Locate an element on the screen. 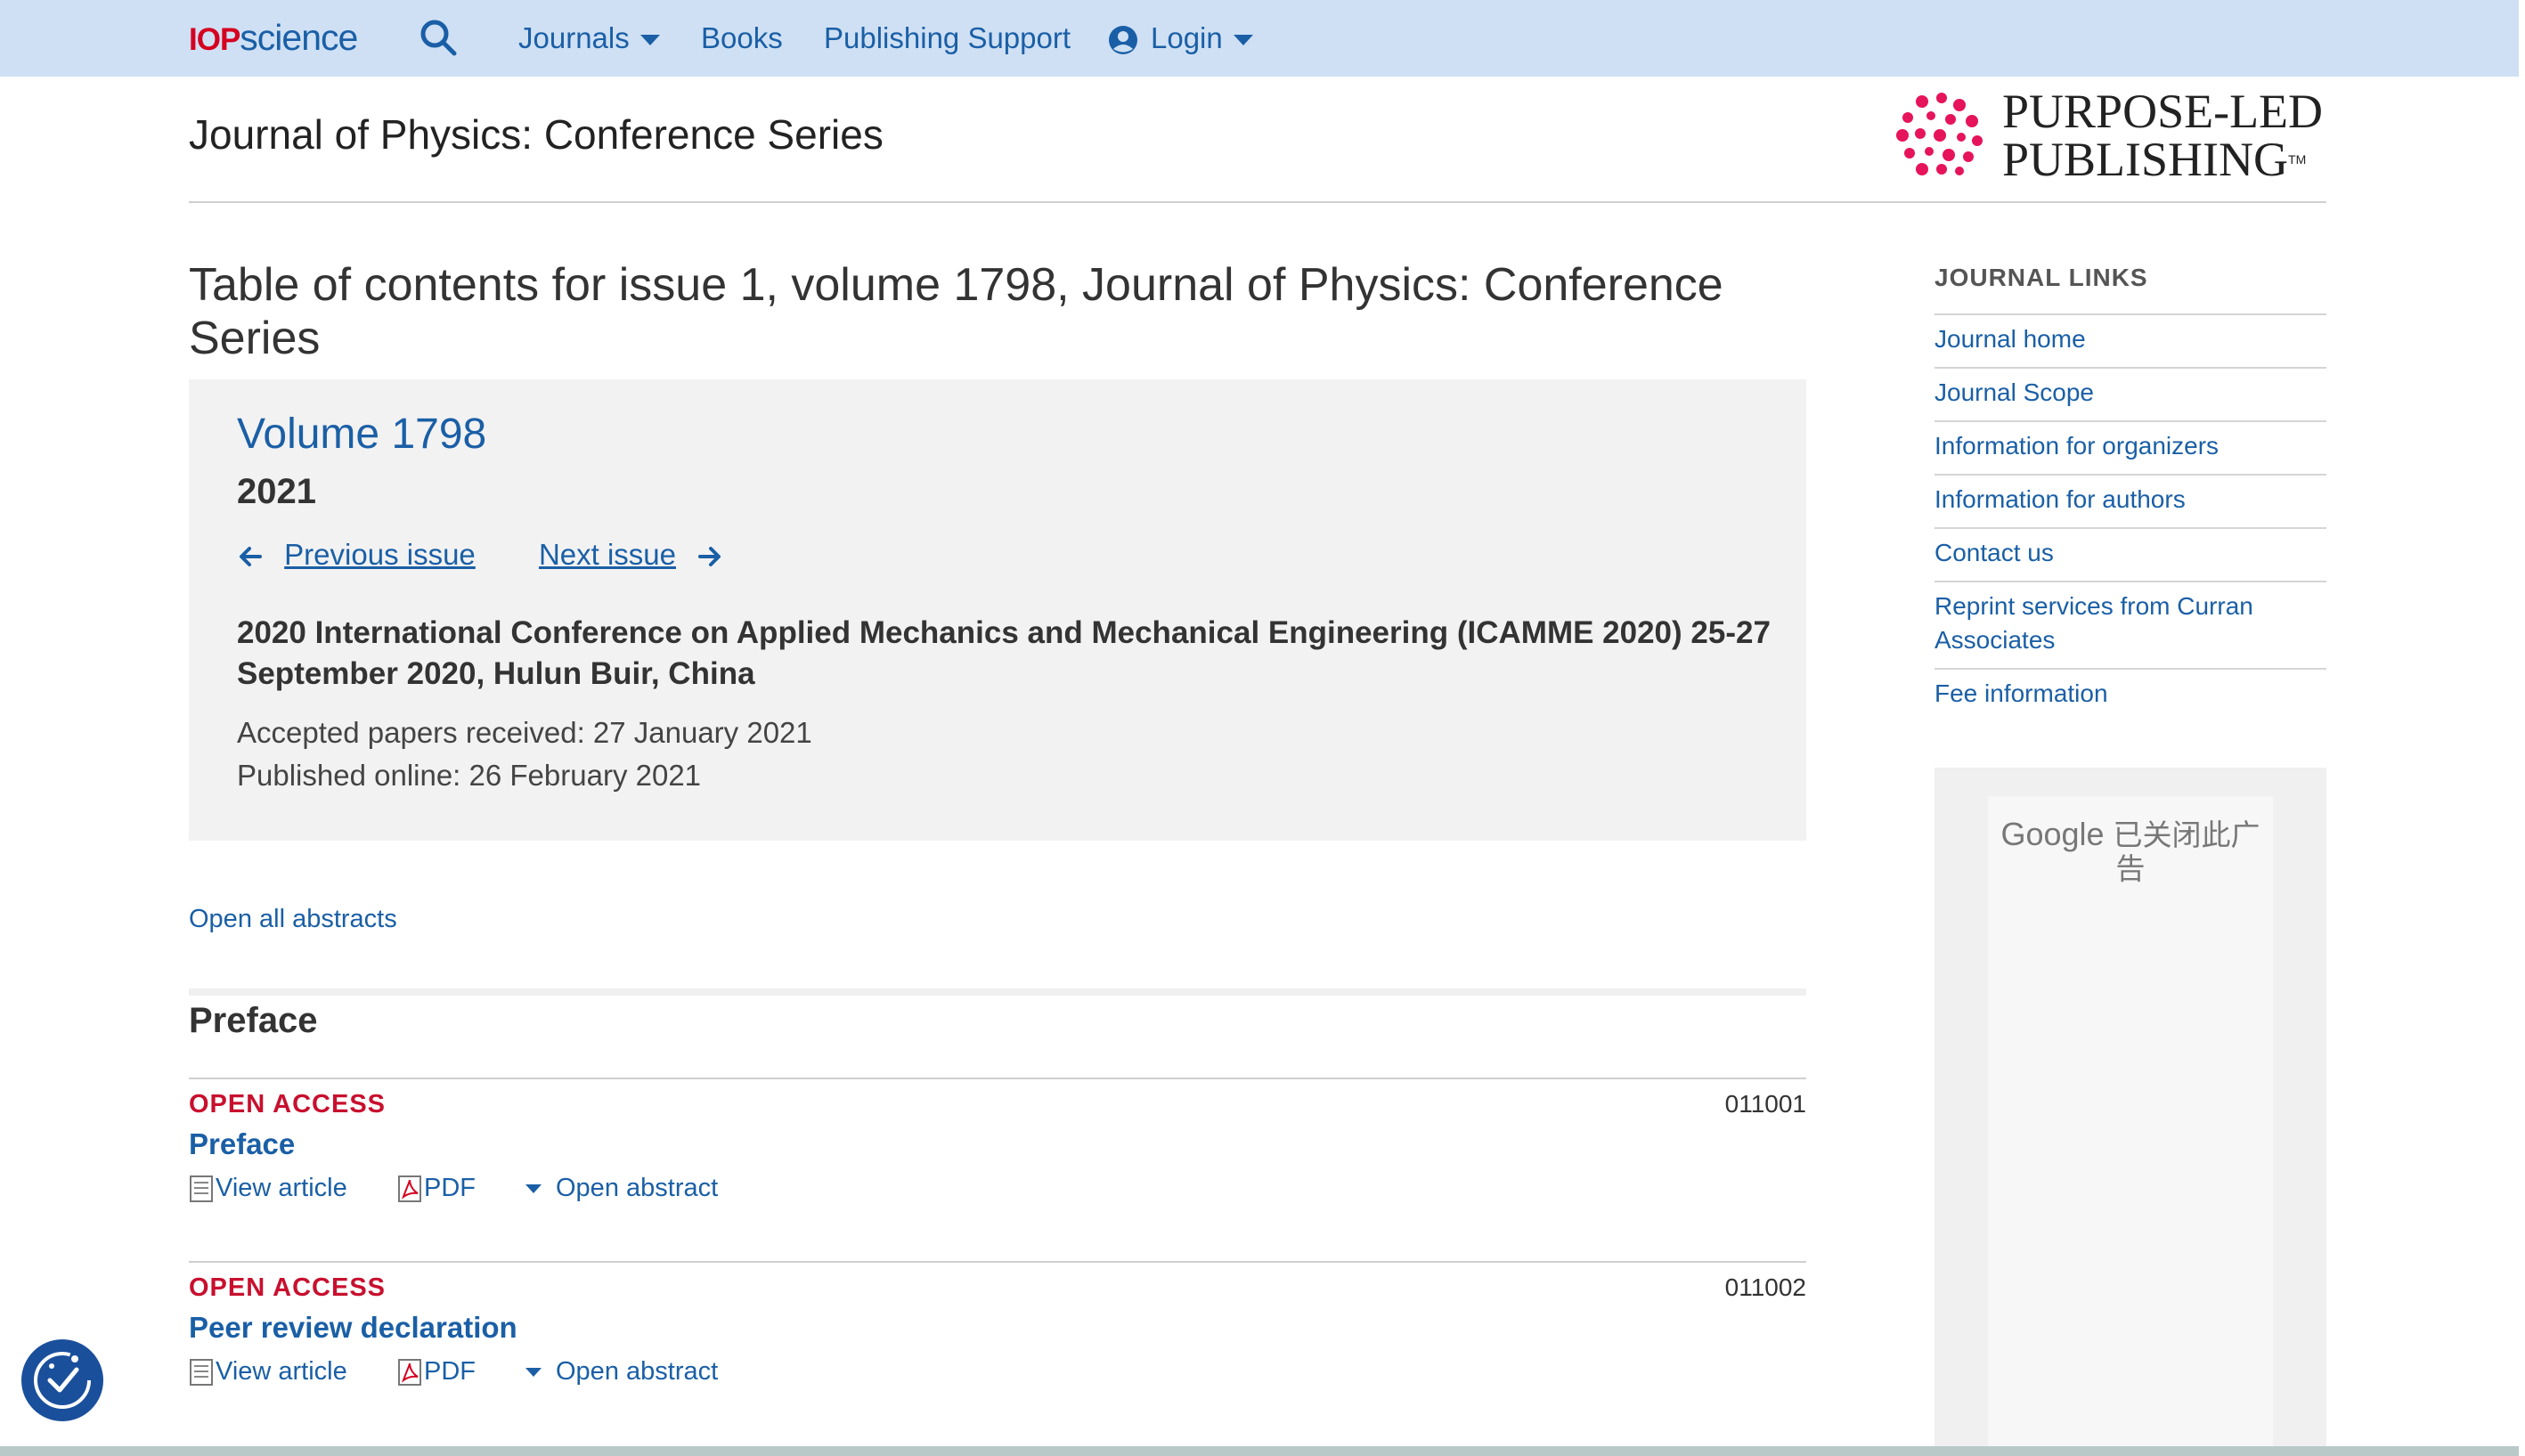  accessibility-button is located at coordinates (62, 1380).